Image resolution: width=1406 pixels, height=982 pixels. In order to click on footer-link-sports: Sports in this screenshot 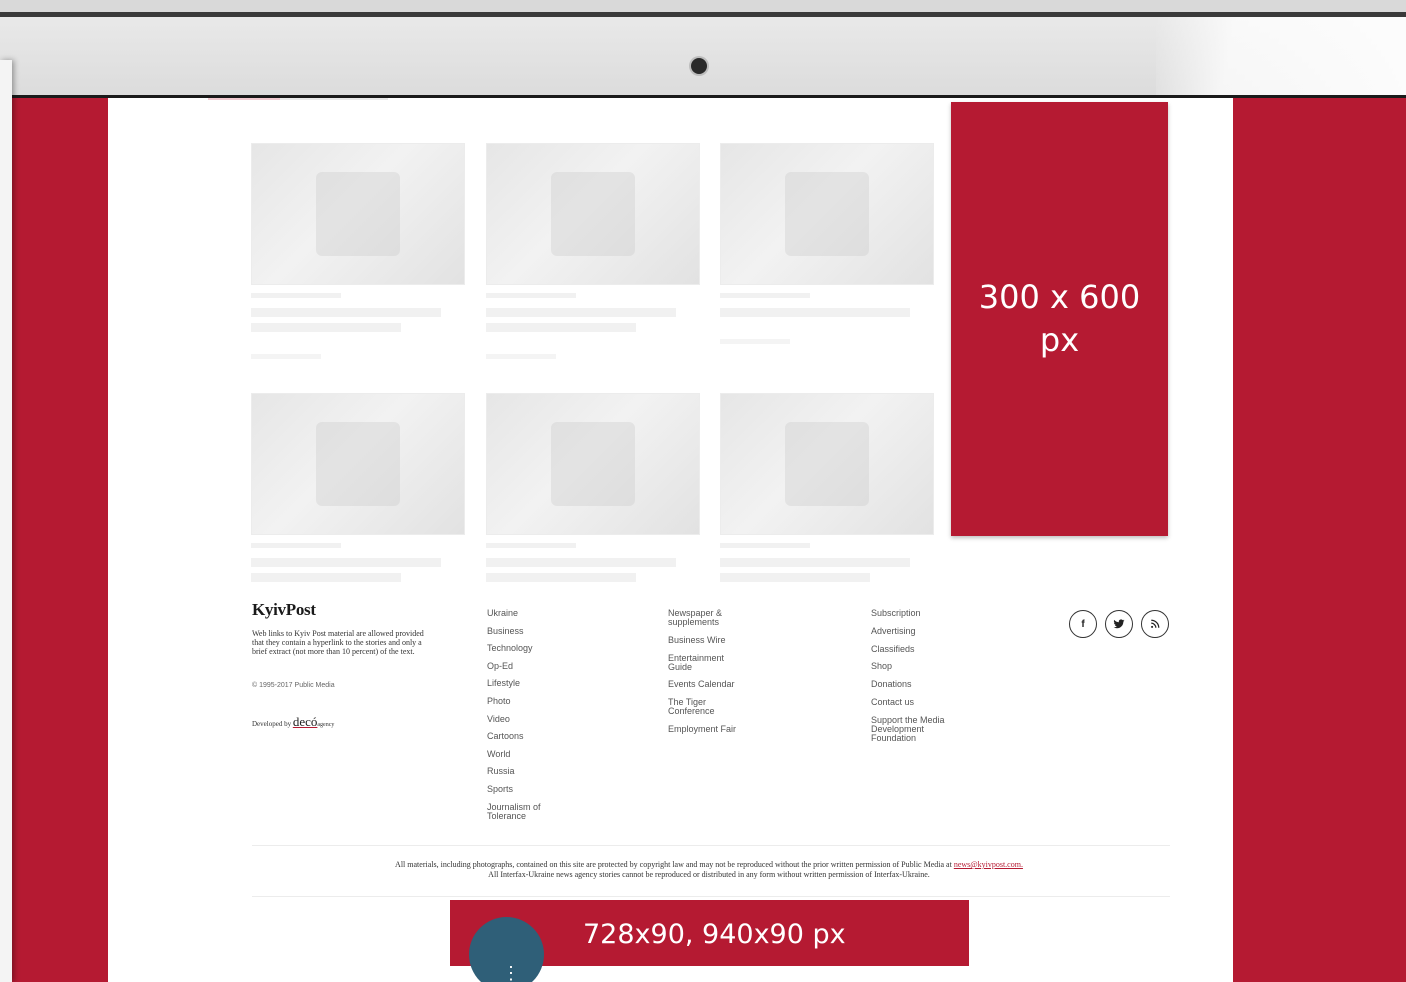, I will do `click(527, 789)`.